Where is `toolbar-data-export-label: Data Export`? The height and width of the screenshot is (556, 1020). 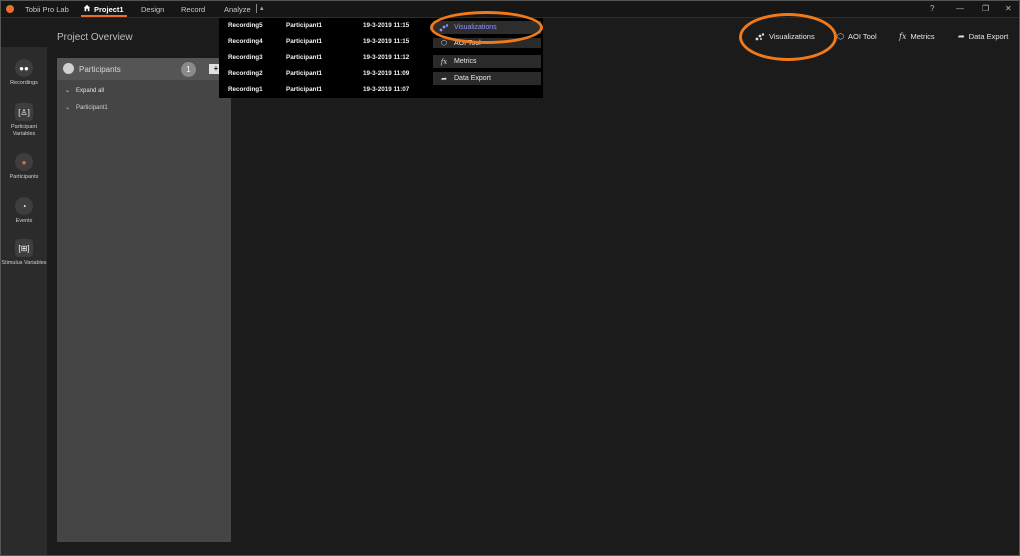 toolbar-data-export-label: Data Export is located at coordinates (988, 36).